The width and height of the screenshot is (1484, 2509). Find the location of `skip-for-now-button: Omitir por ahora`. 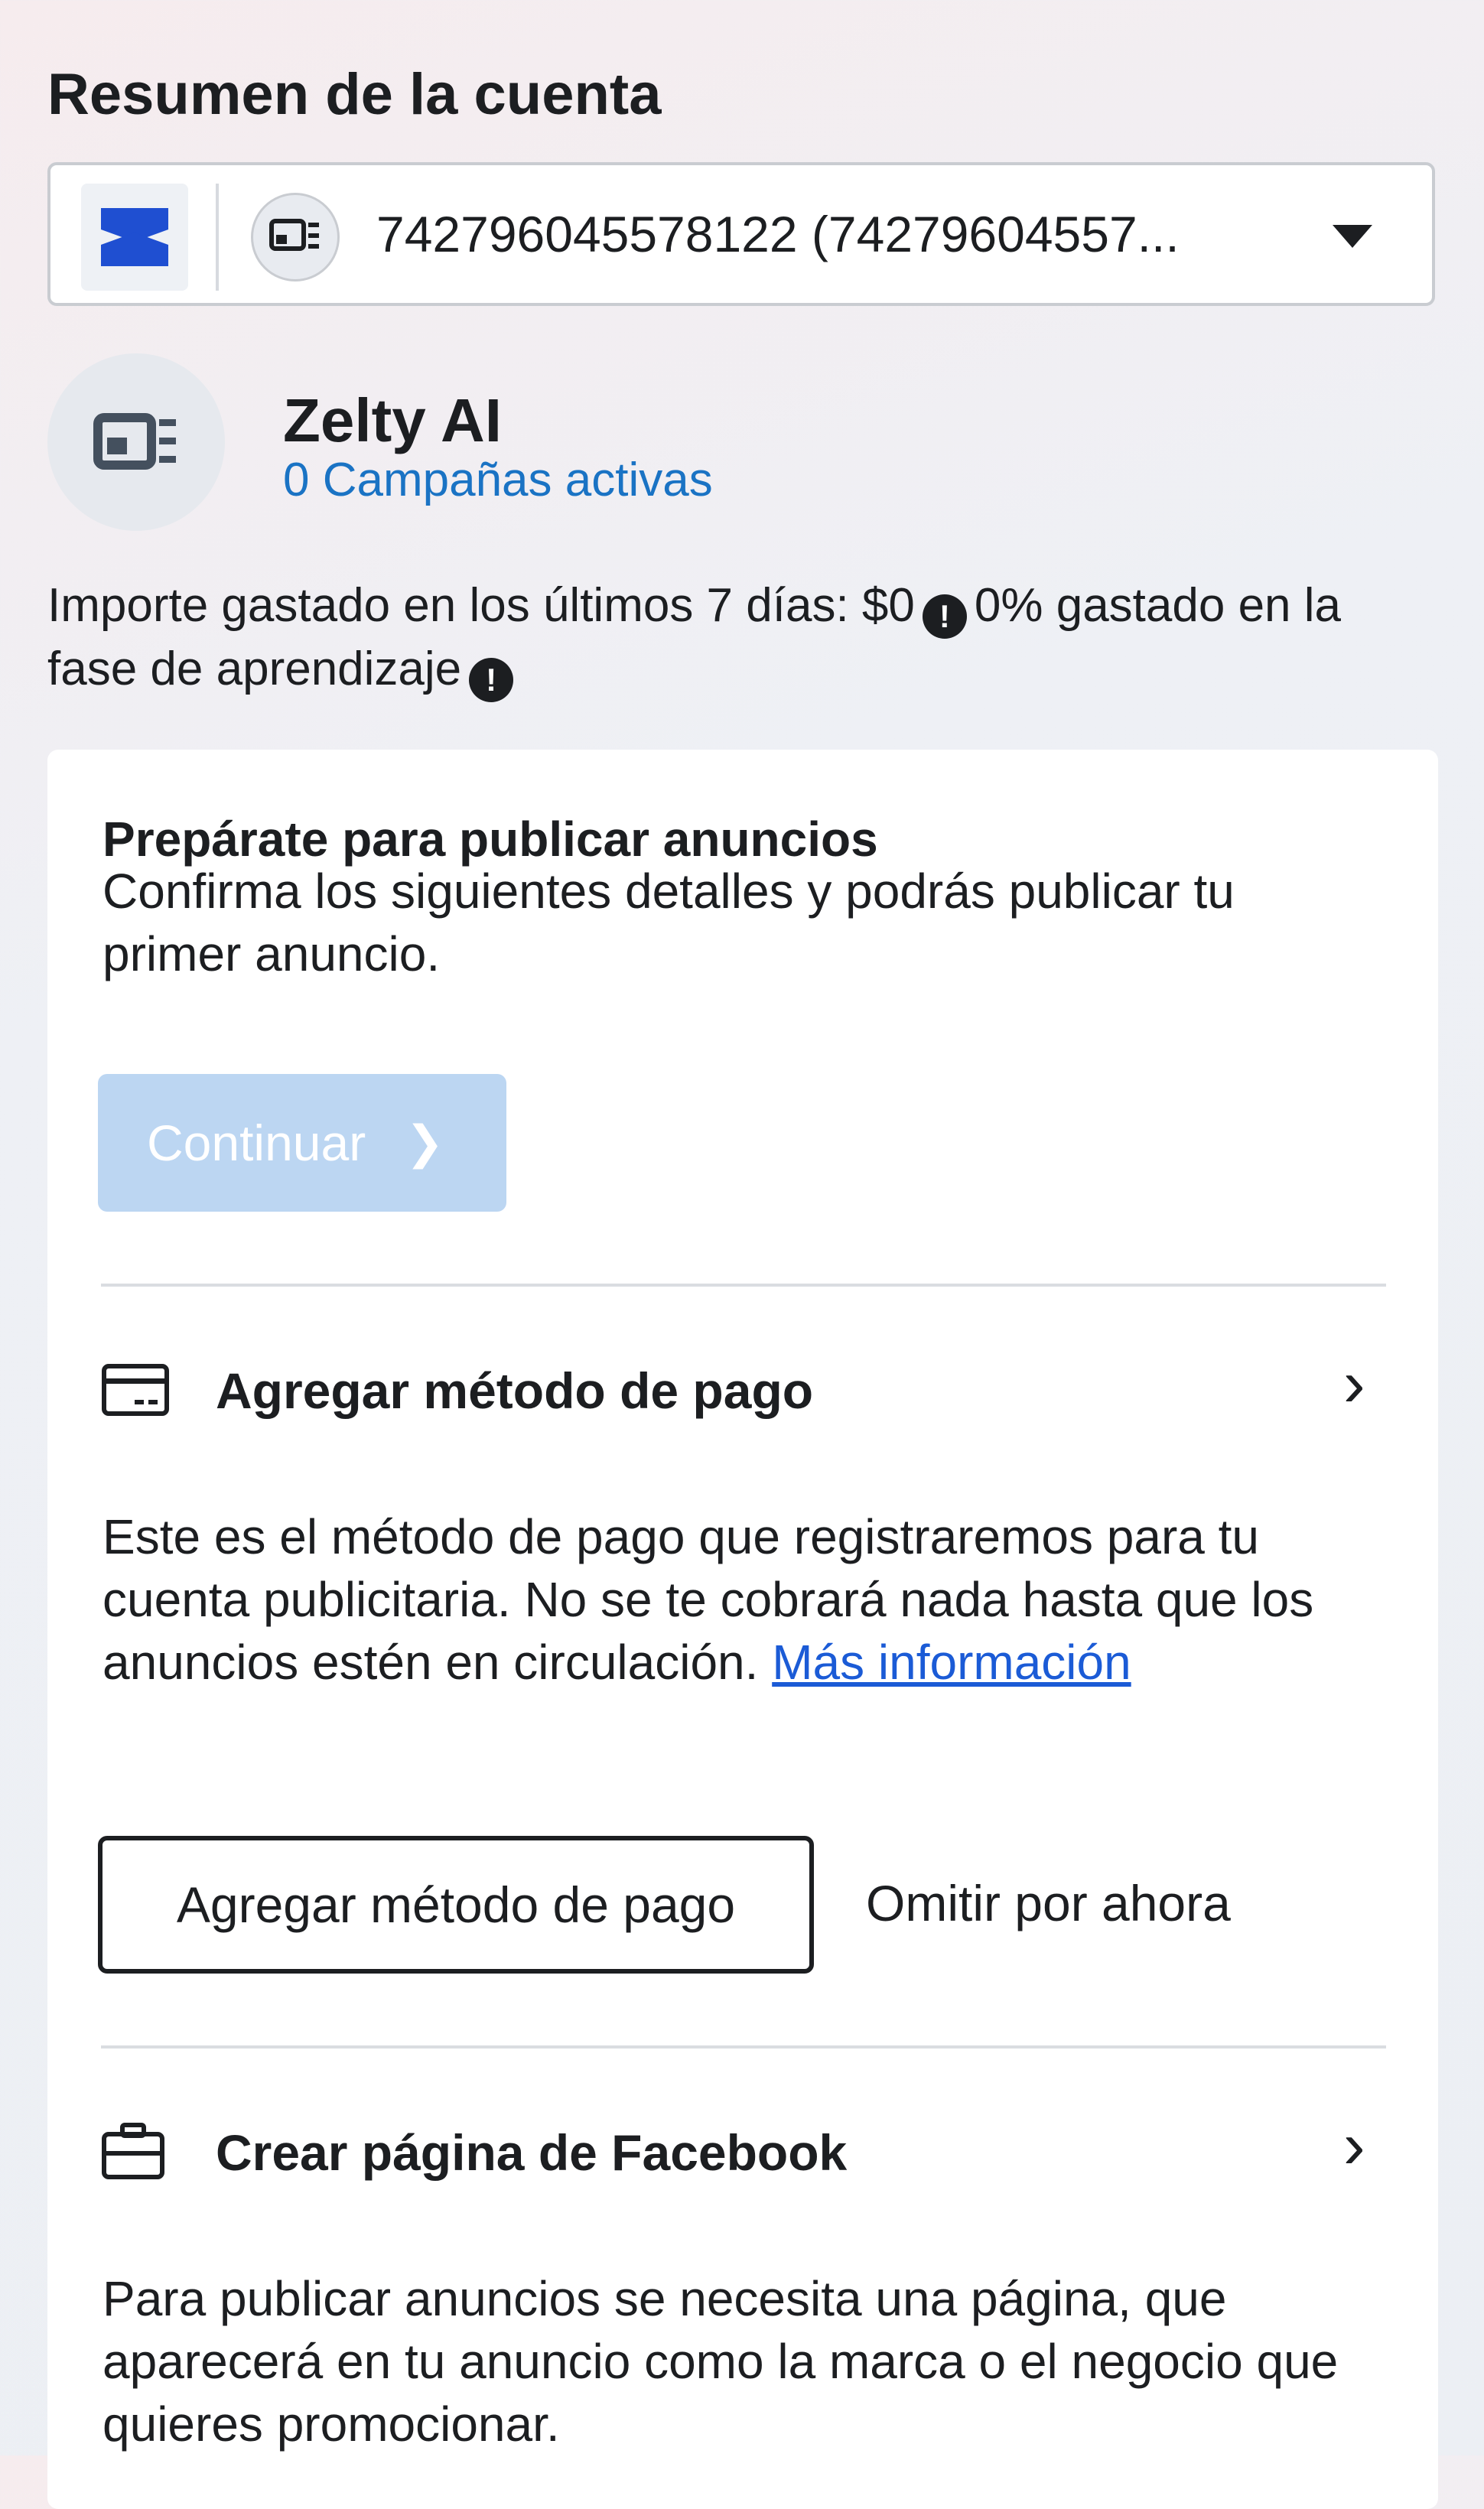

skip-for-now-button: Omitir por ahora is located at coordinates (1048, 1903).